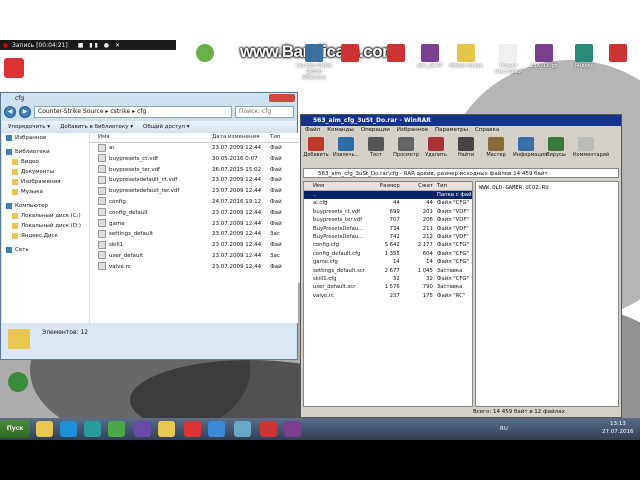  What do you see at coordinates (45, 138) in the screenshot?
I see `nav-item: Избранное` at bounding box center [45, 138].